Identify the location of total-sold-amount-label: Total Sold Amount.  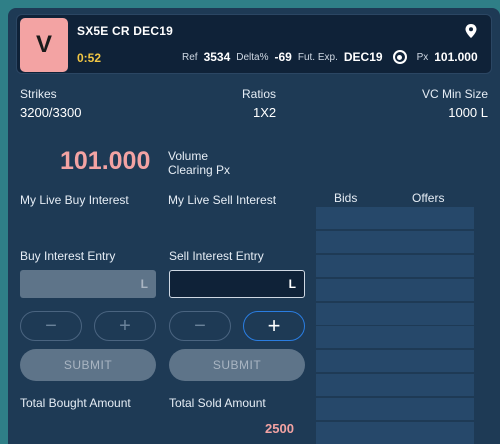
(217, 403).